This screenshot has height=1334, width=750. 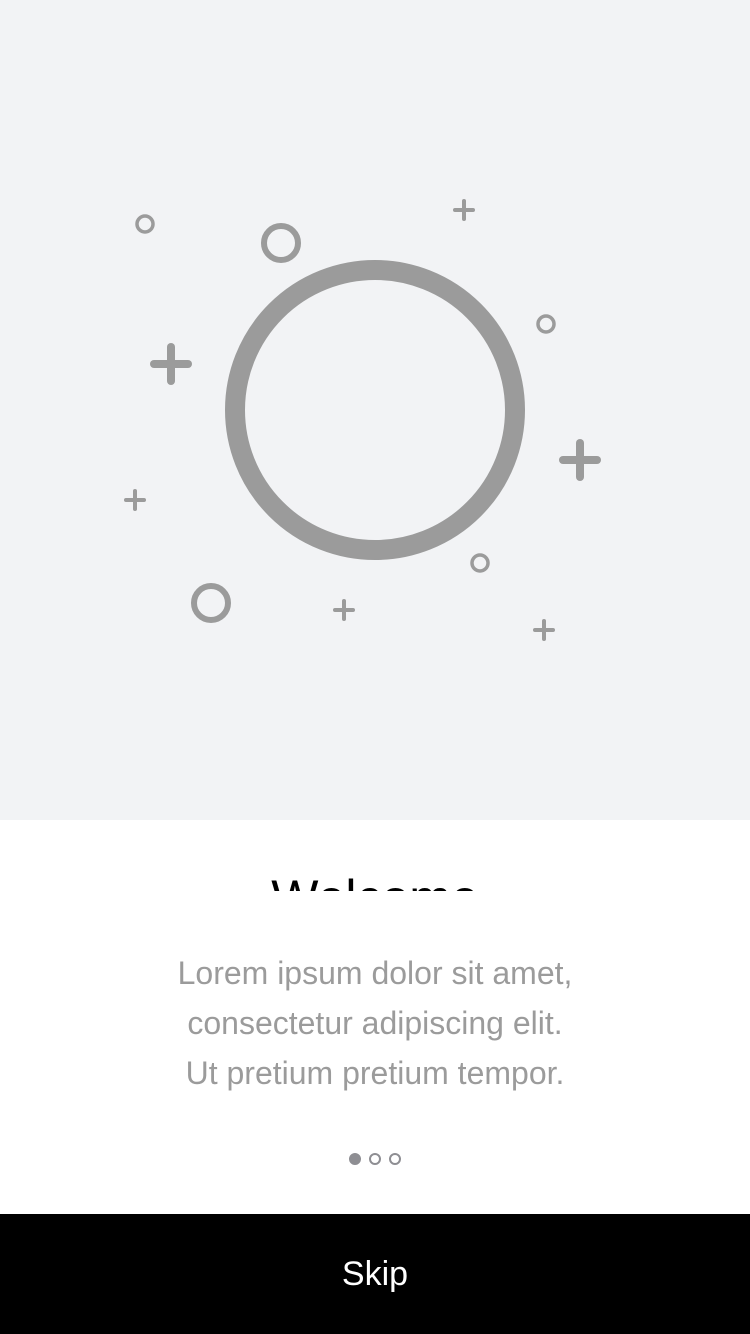 I want to click on page-indicator, so click(x=375, y=1159).